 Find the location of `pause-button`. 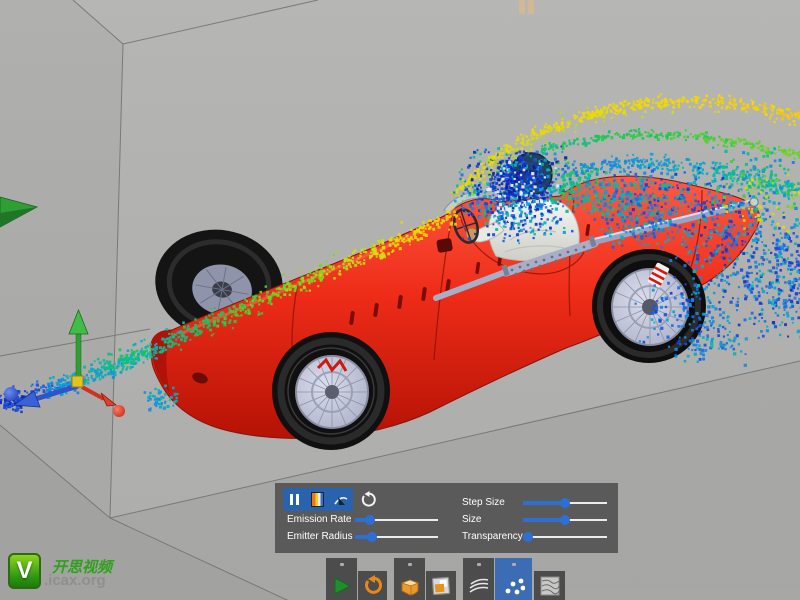

pause-button is located at coordinates (295, 500).